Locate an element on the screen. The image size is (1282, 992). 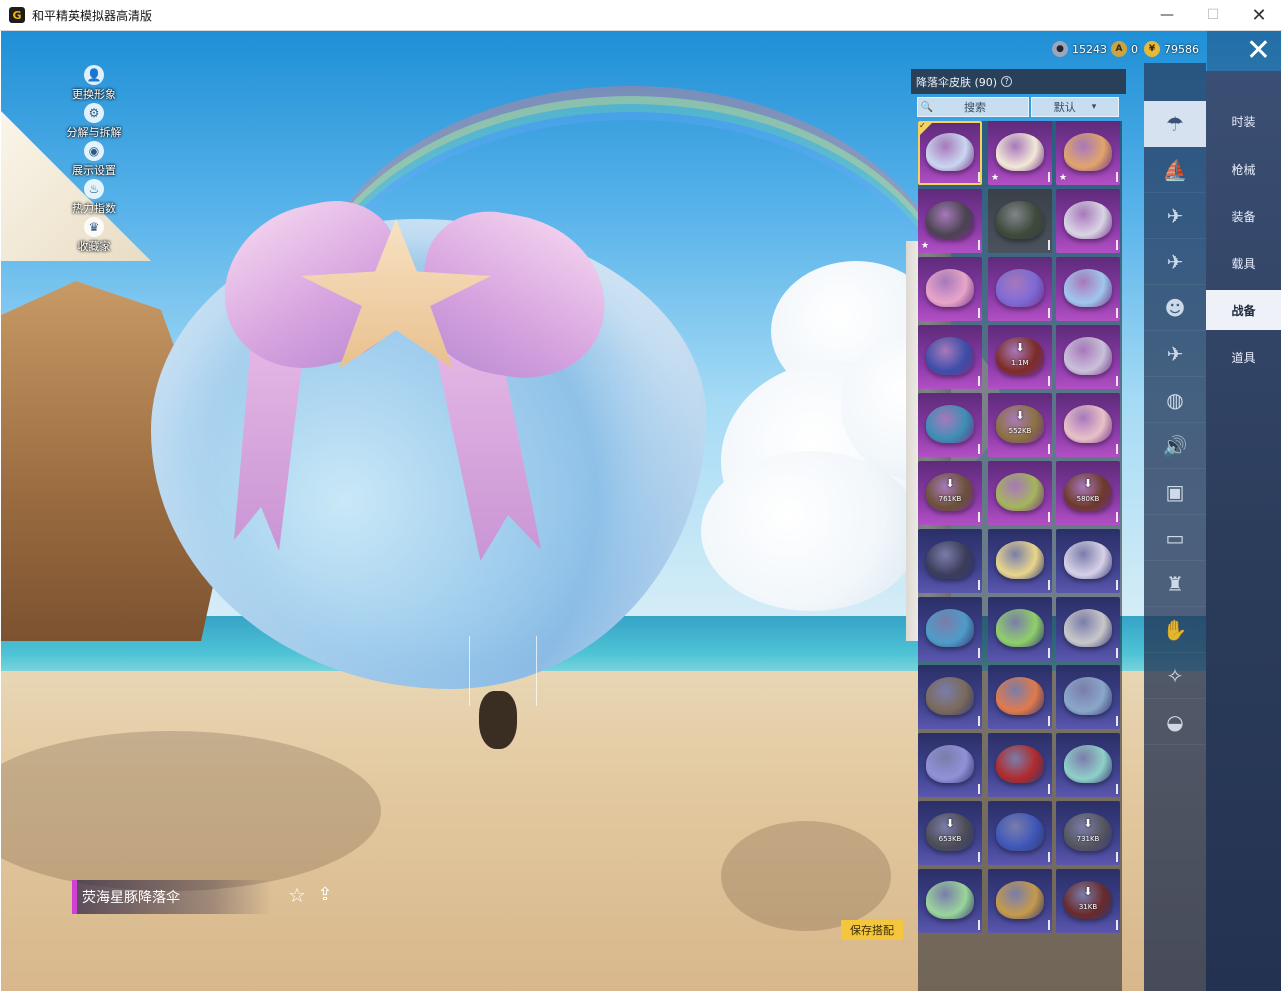
hud-decompose: ⚙ 分解与拆解 is located at coordinates (94, 121).